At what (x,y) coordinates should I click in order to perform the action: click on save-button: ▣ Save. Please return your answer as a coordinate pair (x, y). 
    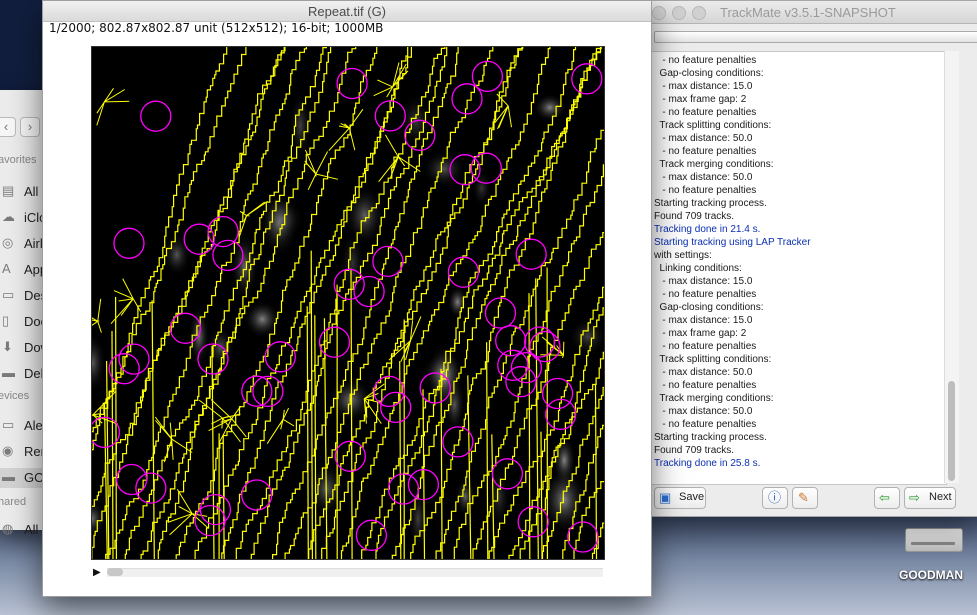
    Looking at the image, I should click on (680, 498).